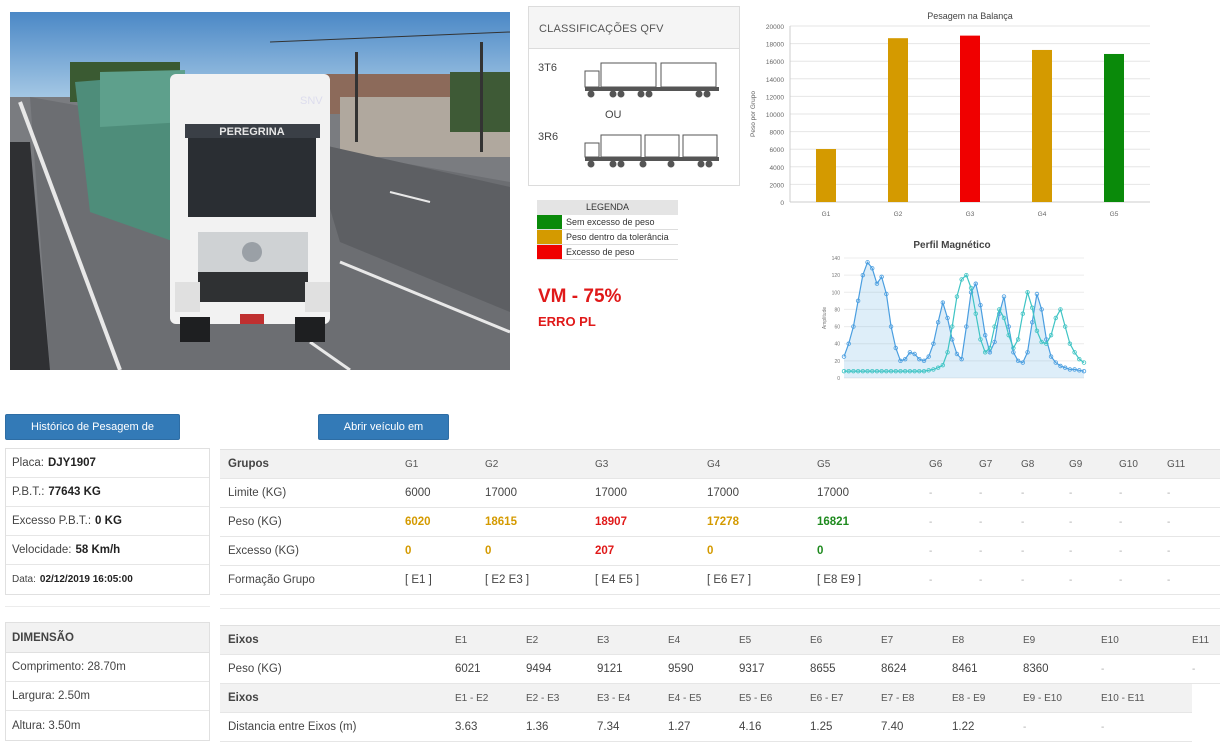  What do you see at coordinates (720, 640) in the screenshot?
I see `axles-header-row: Eixos E1 E2 E3 E4 E5 E6 E7 E8 E9 E10 E11` at bounding box center [720, 640].